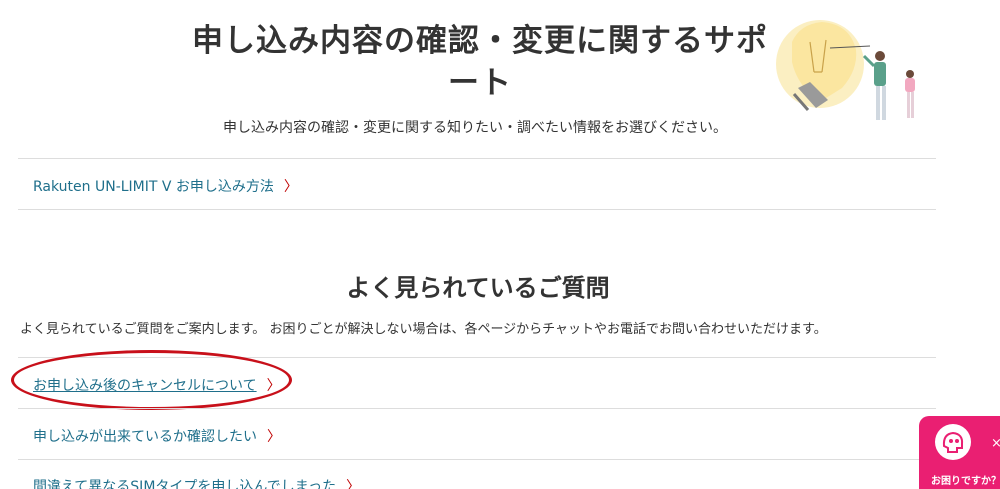  Describe the element at coordinates (145, 437) in the screenshot. I see `link-label: 申し込みが出来ているか確認したい` at that location.